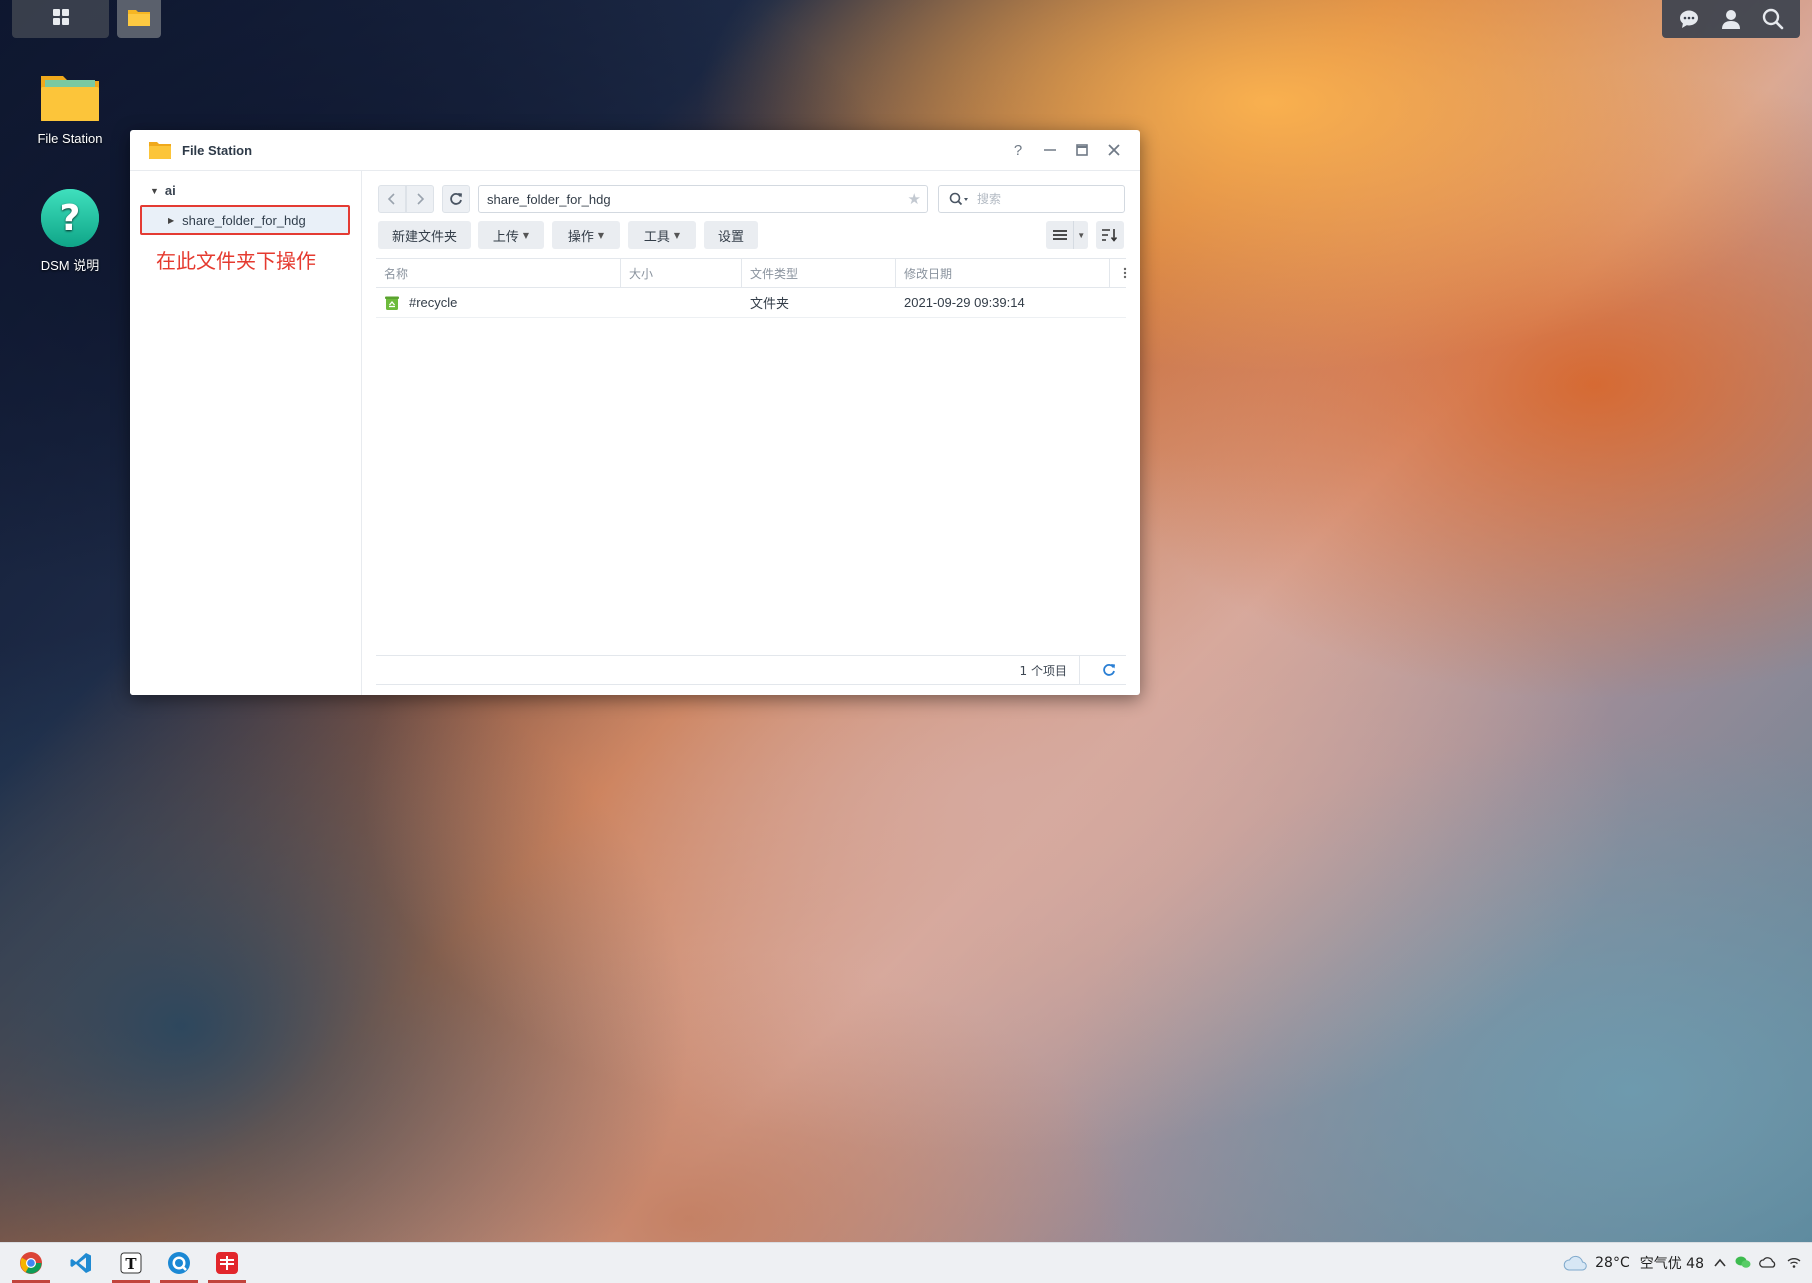  Describe the element at coordinates (236, 261) in the screenshot. I see `annotation-text: 在此文件夹下操作` at that location.